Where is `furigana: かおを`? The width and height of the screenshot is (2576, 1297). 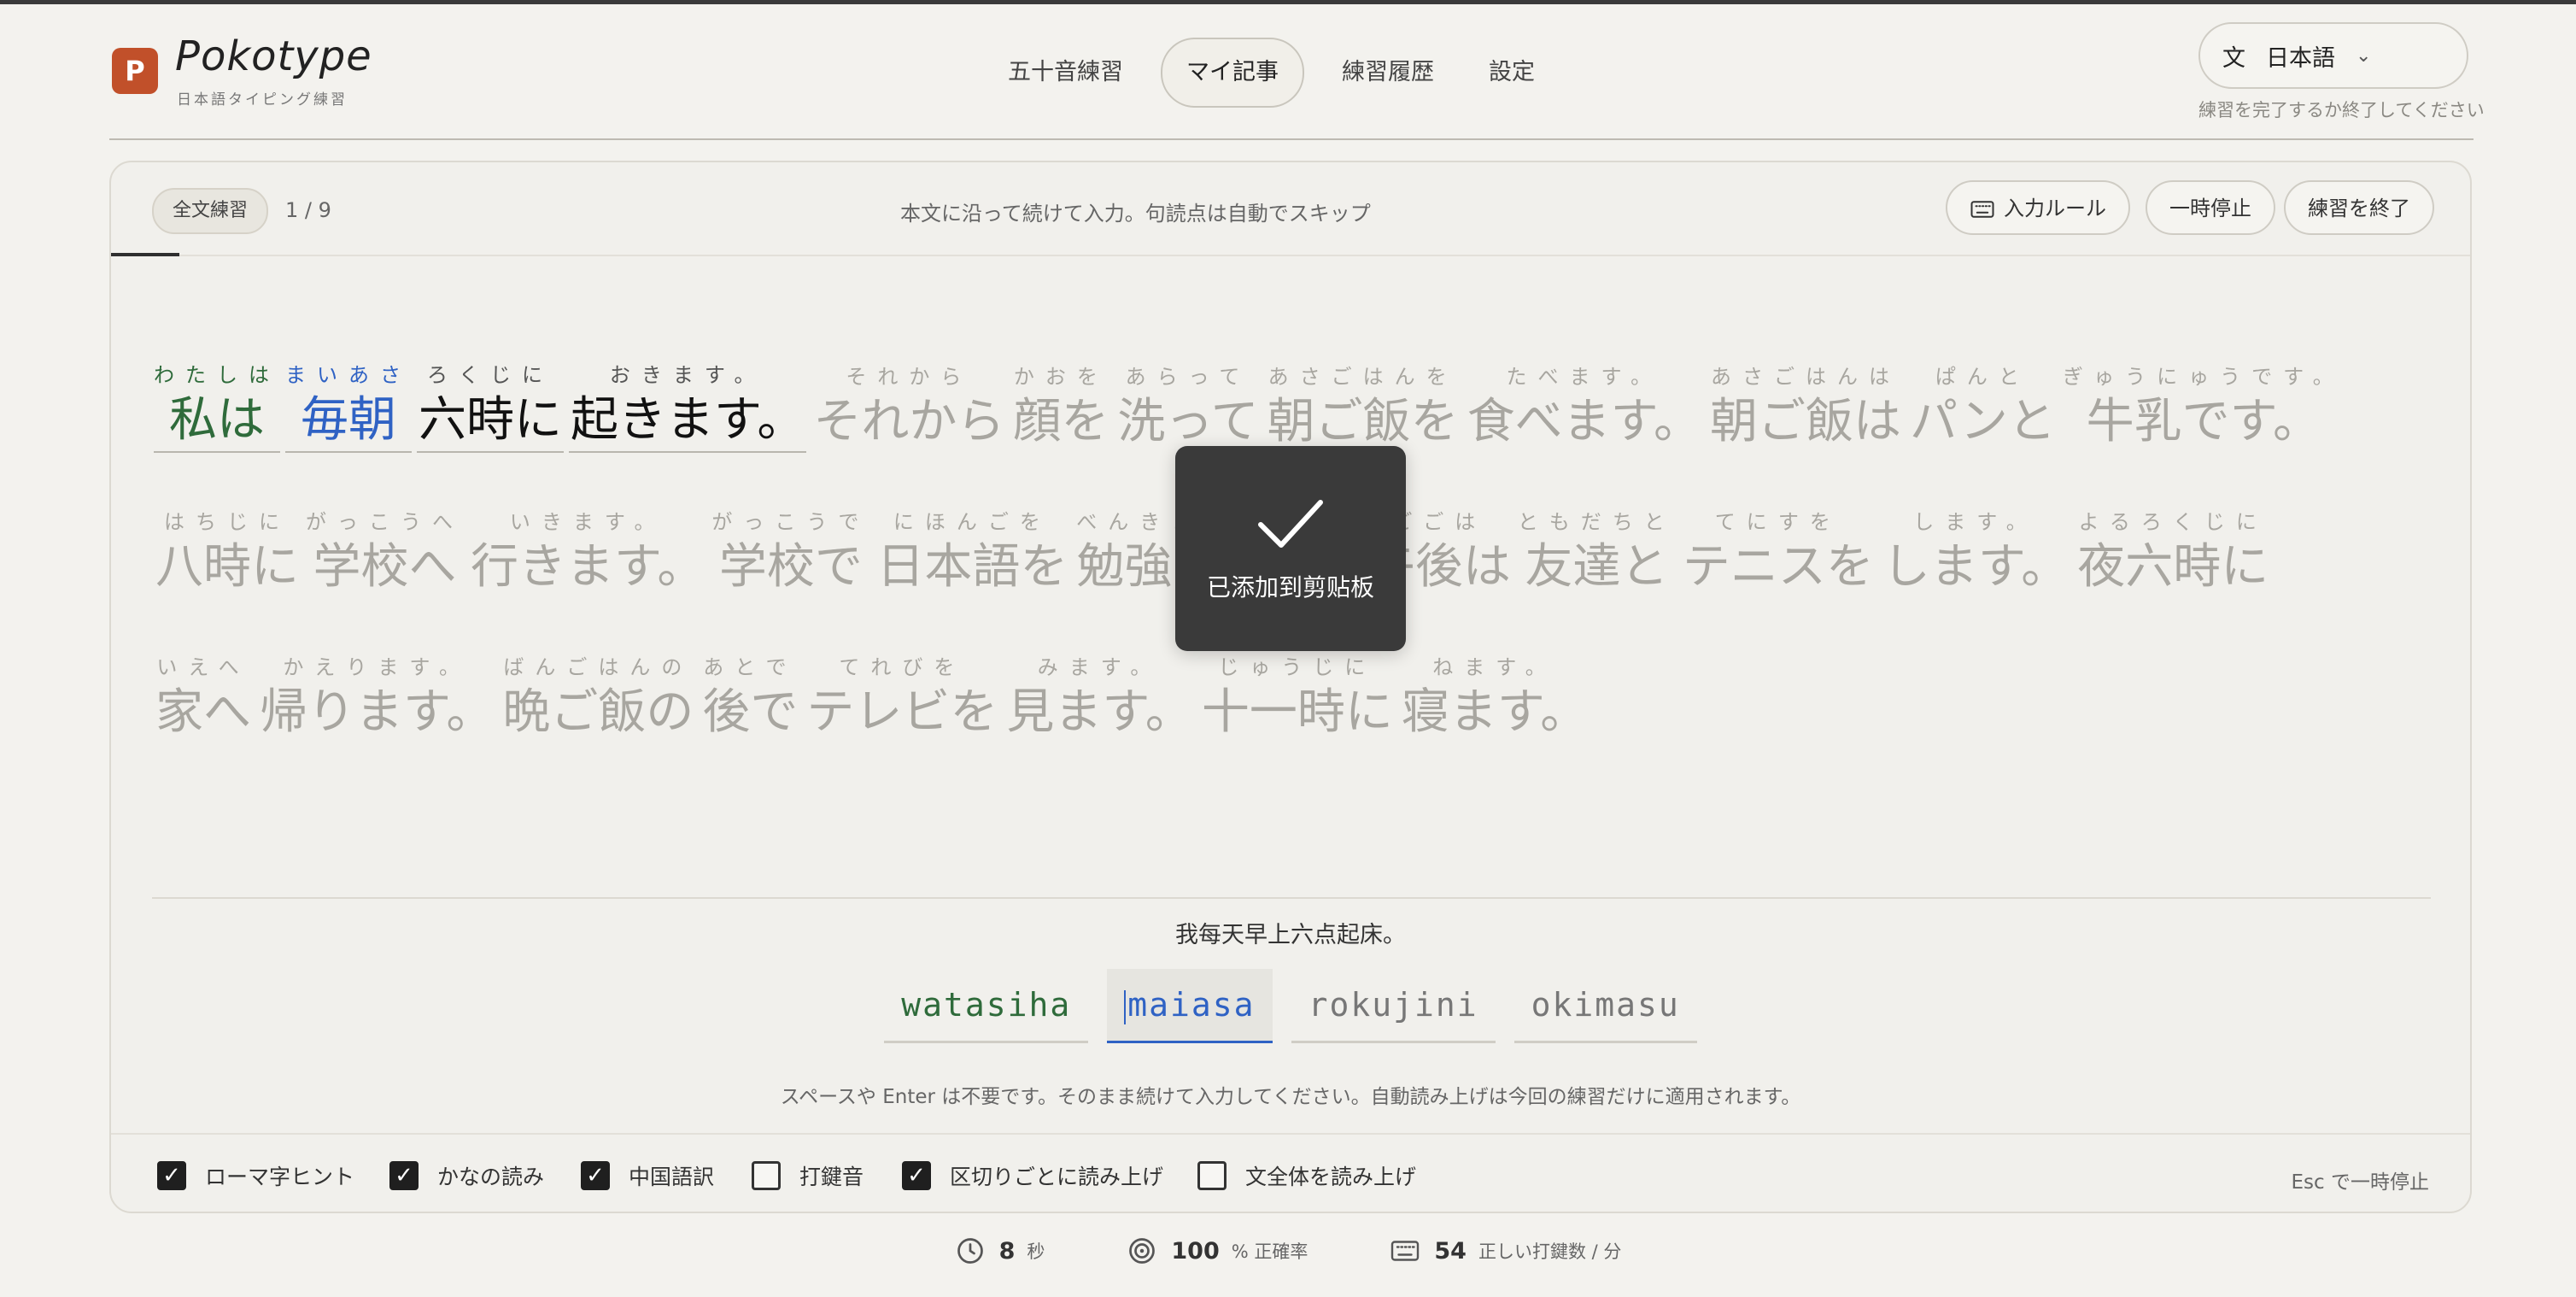 furigana: かおを is located at coordinates (1061, 377).